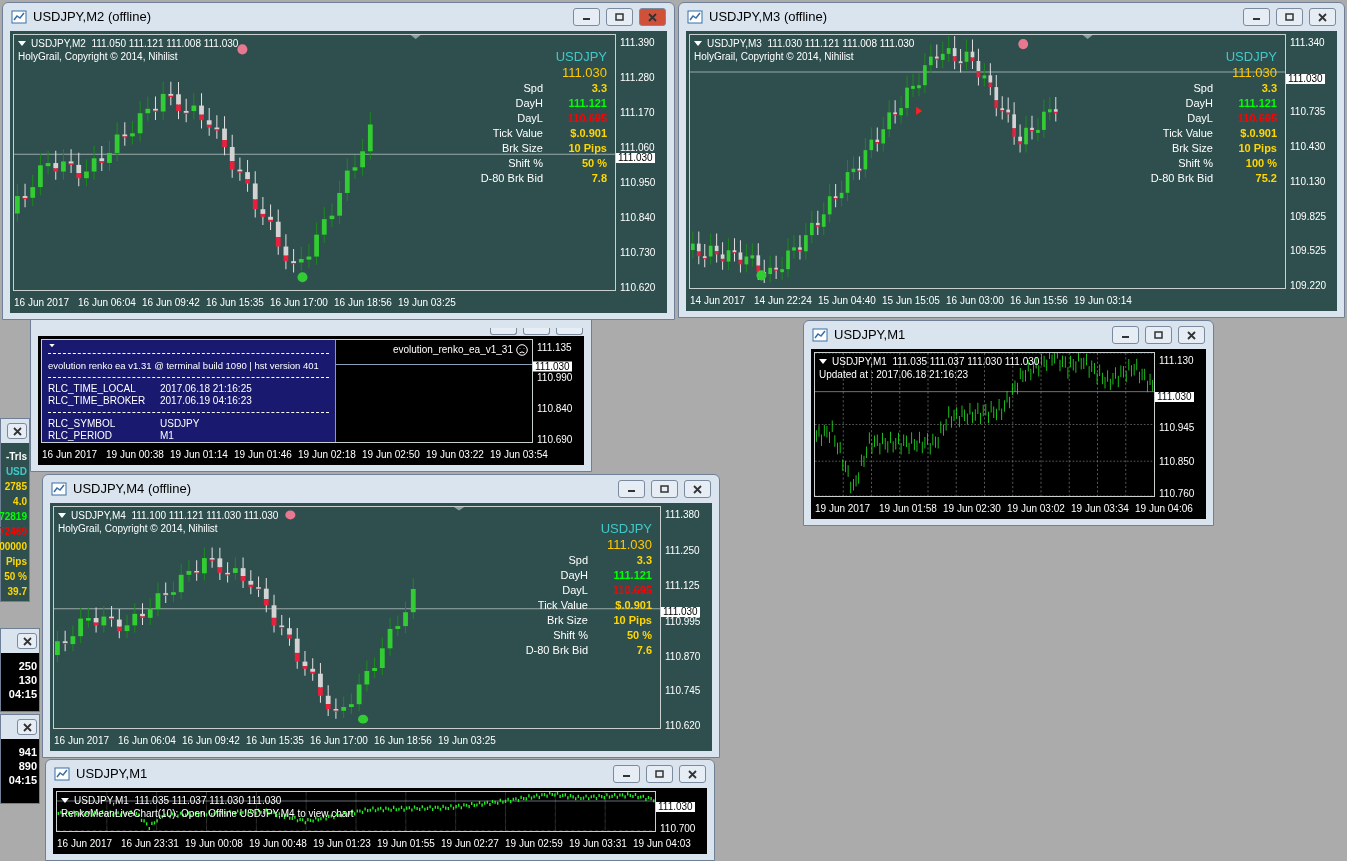  Describe the element at coordinates (85, 844) in the screenshot. I see `time-axis-label: 16 Jun 2017` at that location.